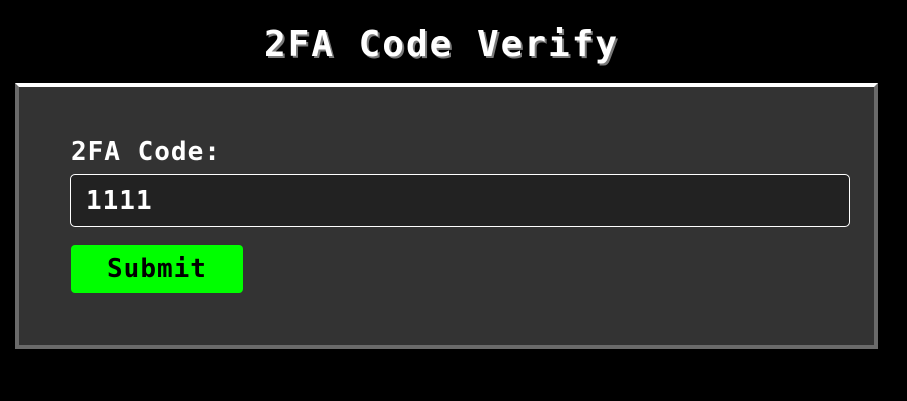 The height and width of the screenshot is (401, 907). Describe the element at coordinates (441, 44) in the screenshot. I see `page-title: 2FA Code Verify` at that location.